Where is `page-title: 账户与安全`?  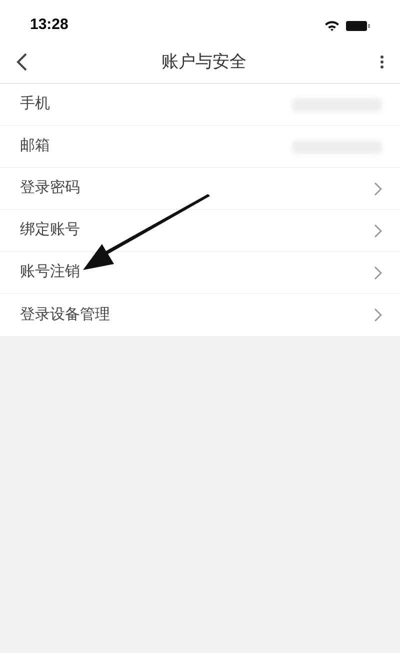 page-title: 账户与安全 is located at coordinates (204, 61).